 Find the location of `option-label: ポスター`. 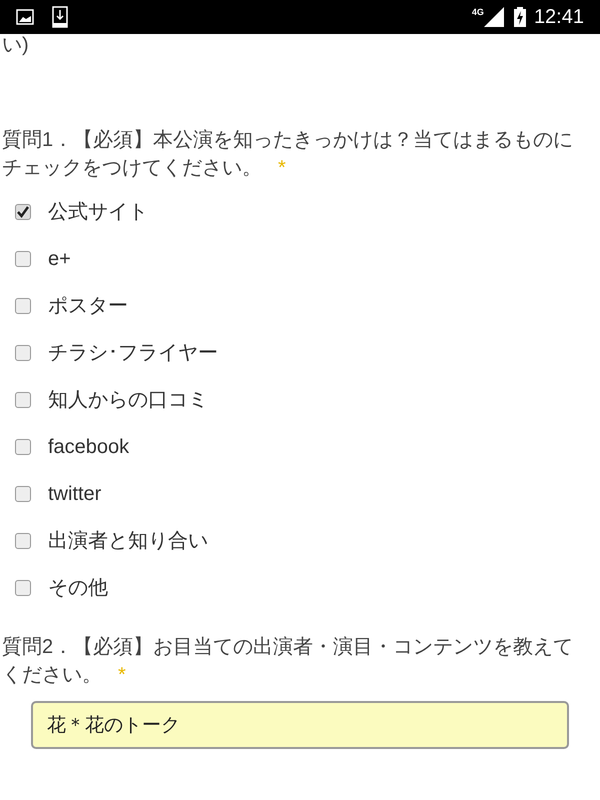

option-label: ポスター is located at coordinates (88, 306).